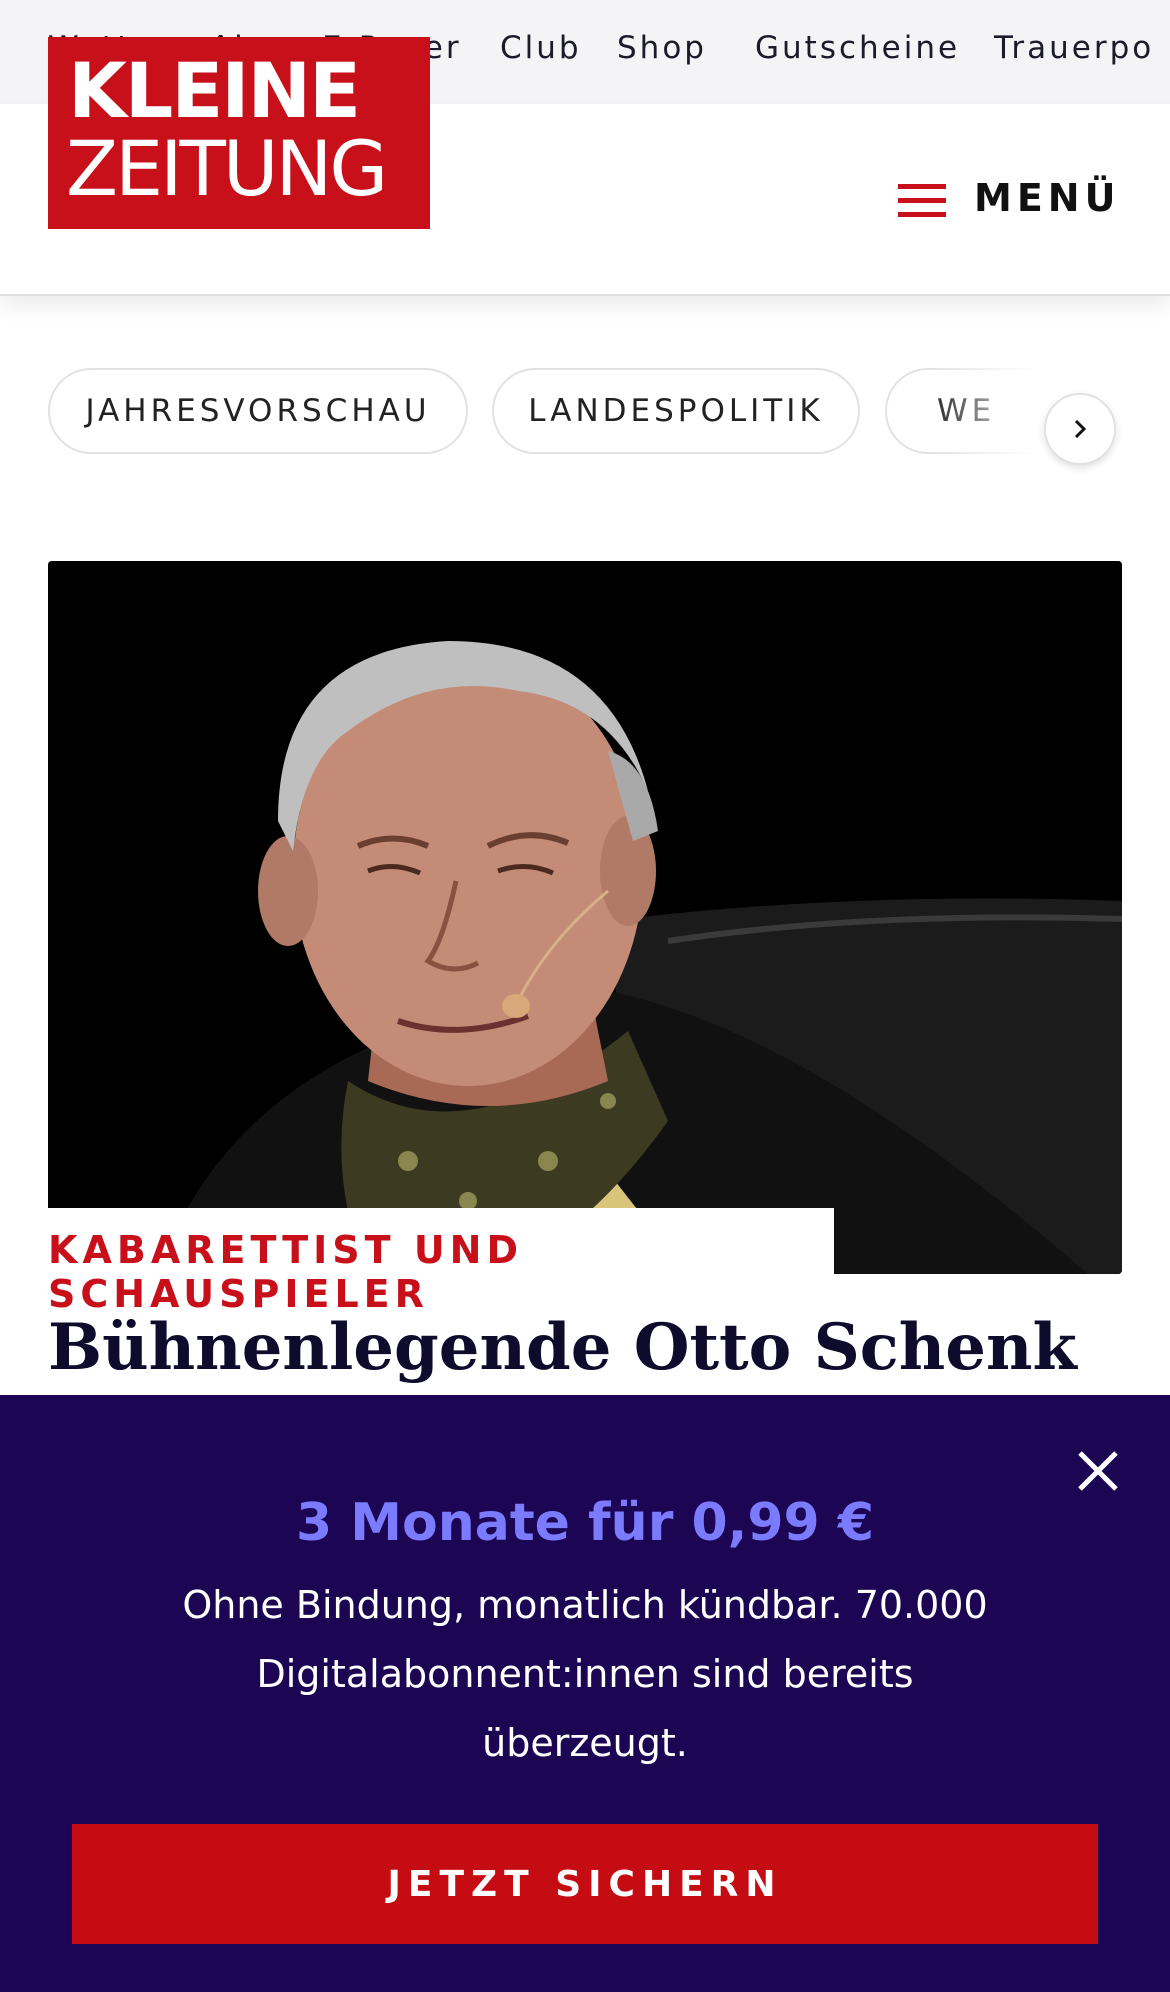 The width and height of the screenshot is (1170, 1992). Describe the element at coordinates (585, 1523) in the screenshot. I see `offer-title: 3 Monate für 0,99 €` at that location.